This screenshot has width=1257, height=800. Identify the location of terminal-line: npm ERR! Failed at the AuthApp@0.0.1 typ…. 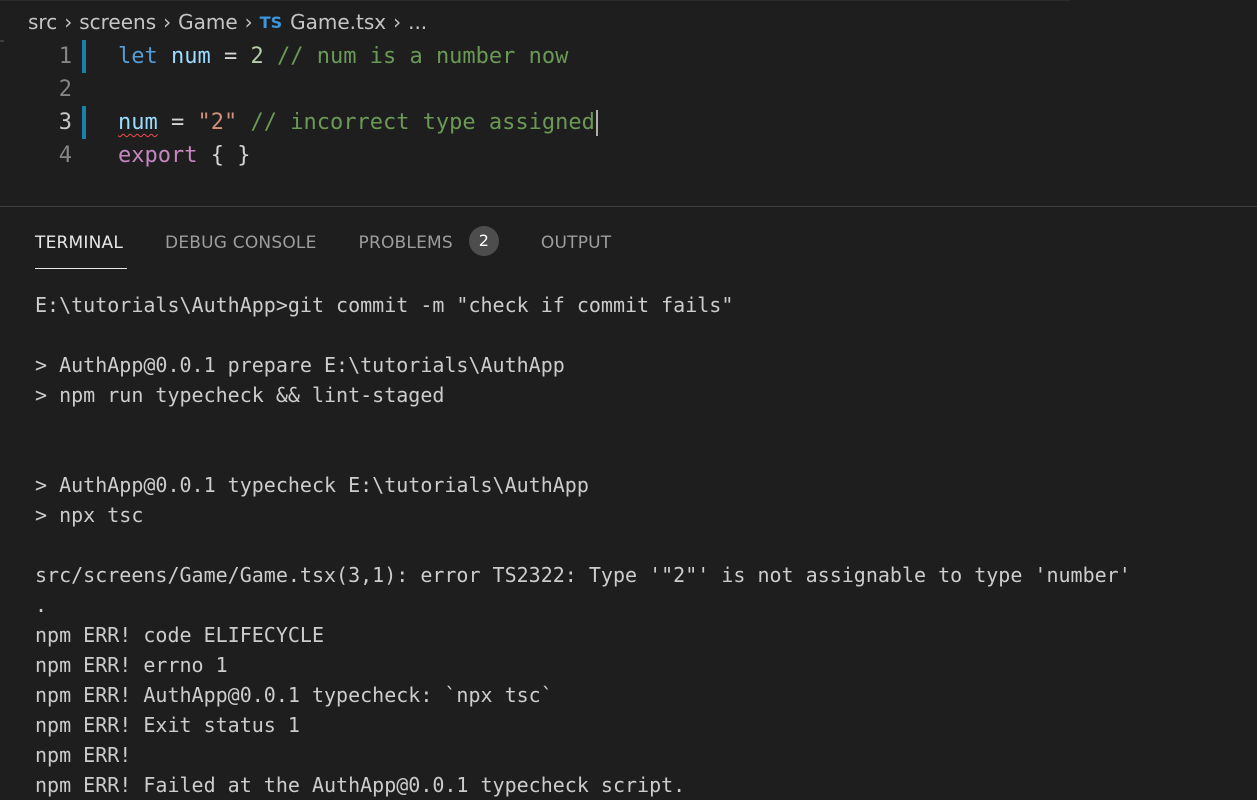
(360, 785).